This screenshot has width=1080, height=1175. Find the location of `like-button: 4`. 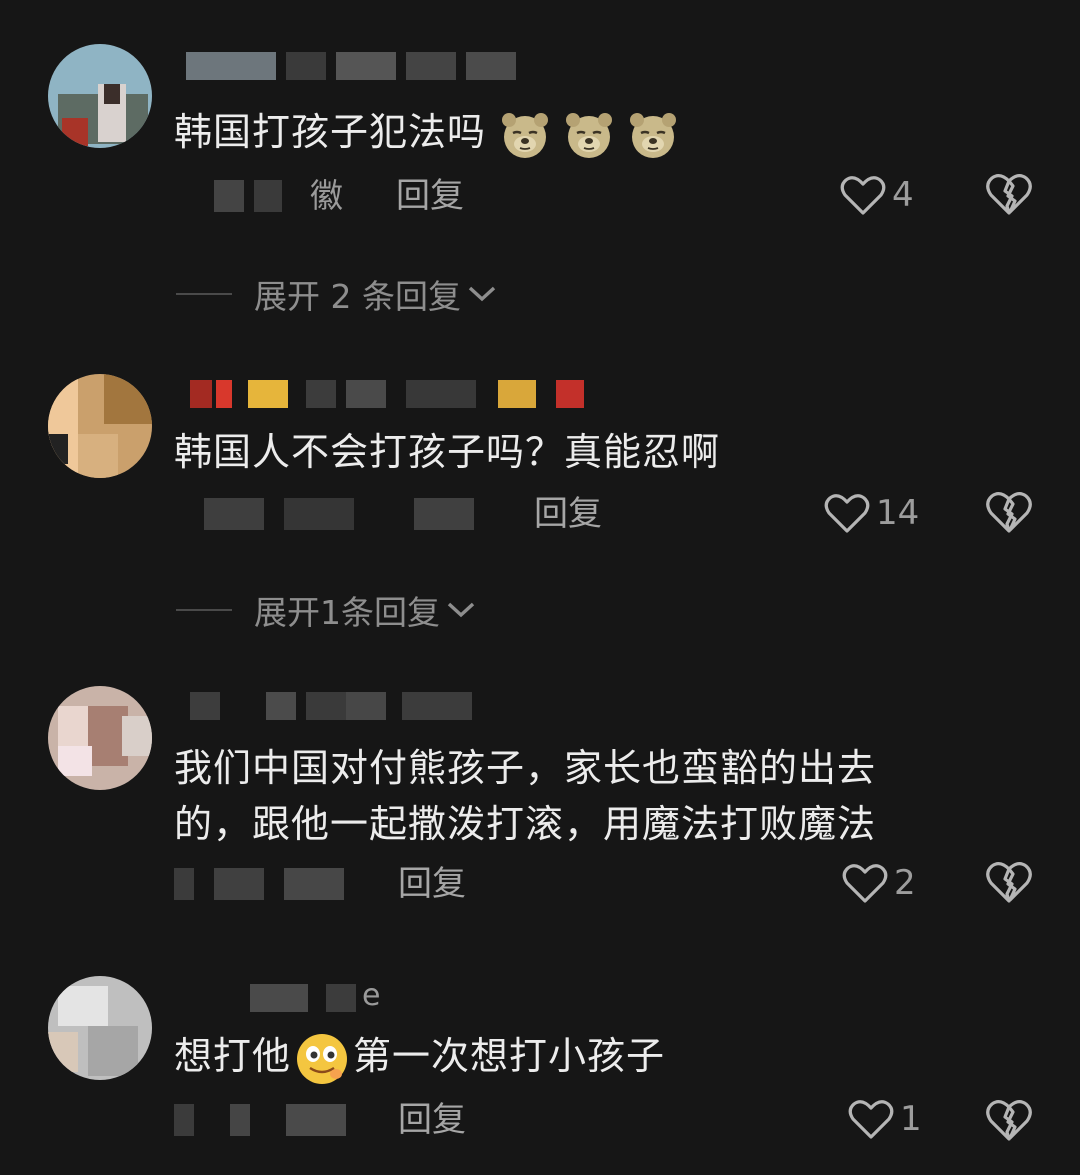

like-button: 4 is located at coordinates (877, 195).